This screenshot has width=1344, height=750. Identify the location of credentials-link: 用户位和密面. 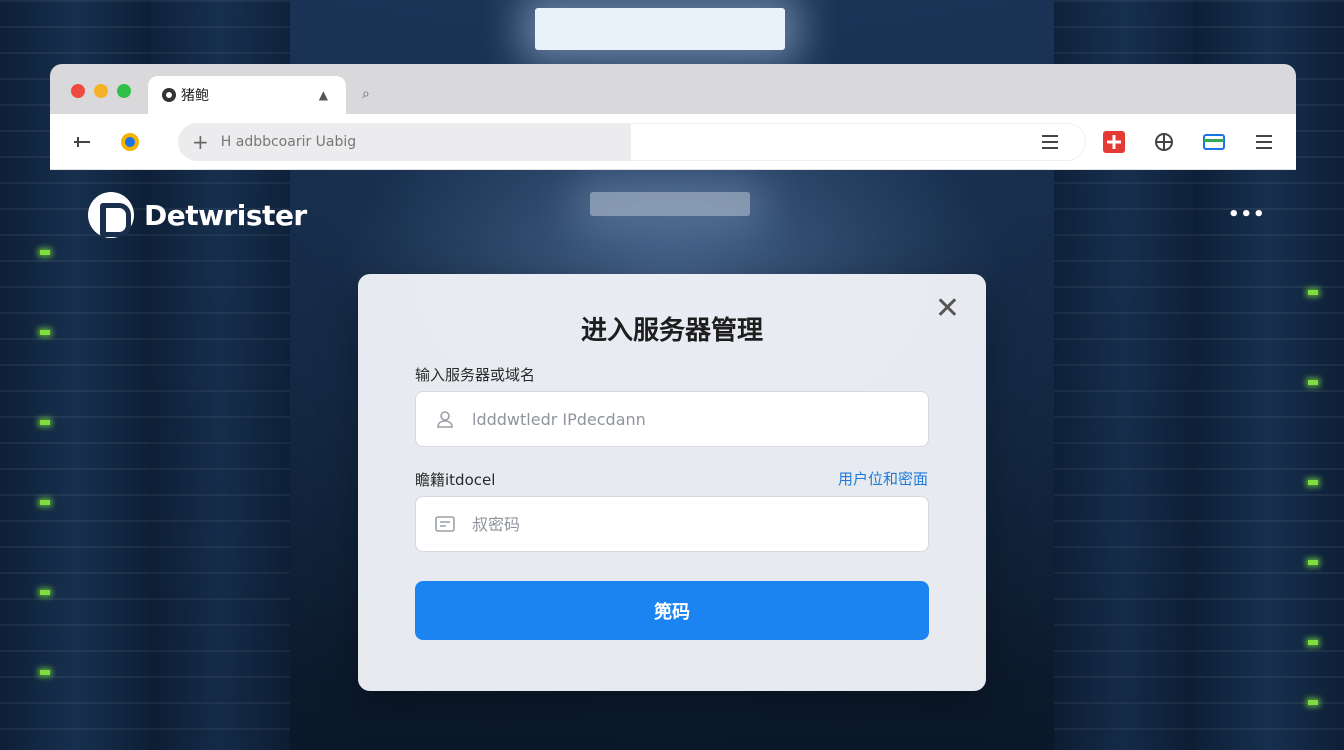
(883, 478).